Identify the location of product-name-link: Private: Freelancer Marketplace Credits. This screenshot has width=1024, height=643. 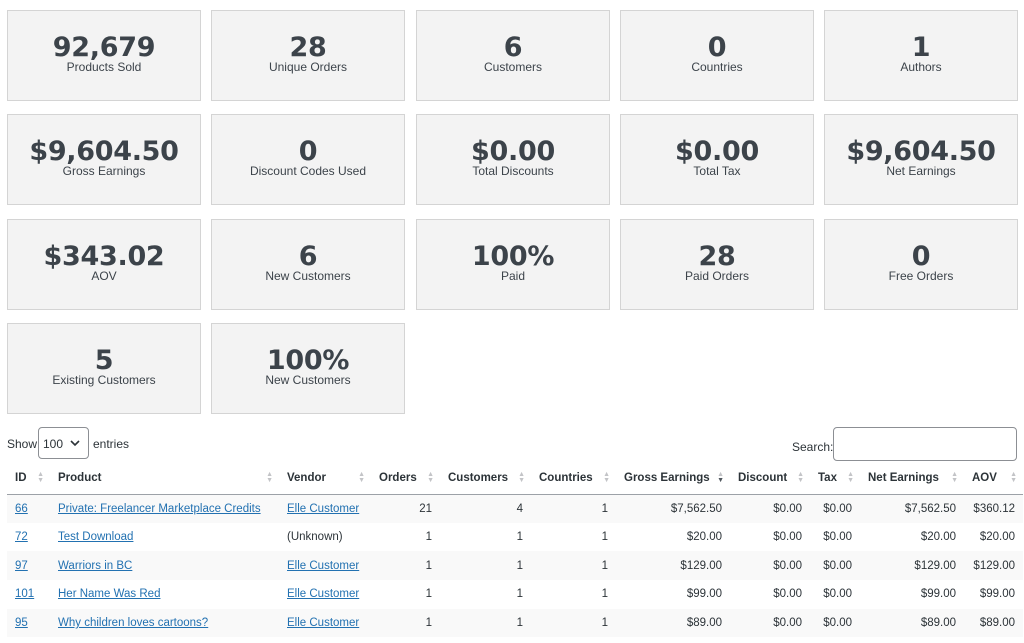
(159, 509).